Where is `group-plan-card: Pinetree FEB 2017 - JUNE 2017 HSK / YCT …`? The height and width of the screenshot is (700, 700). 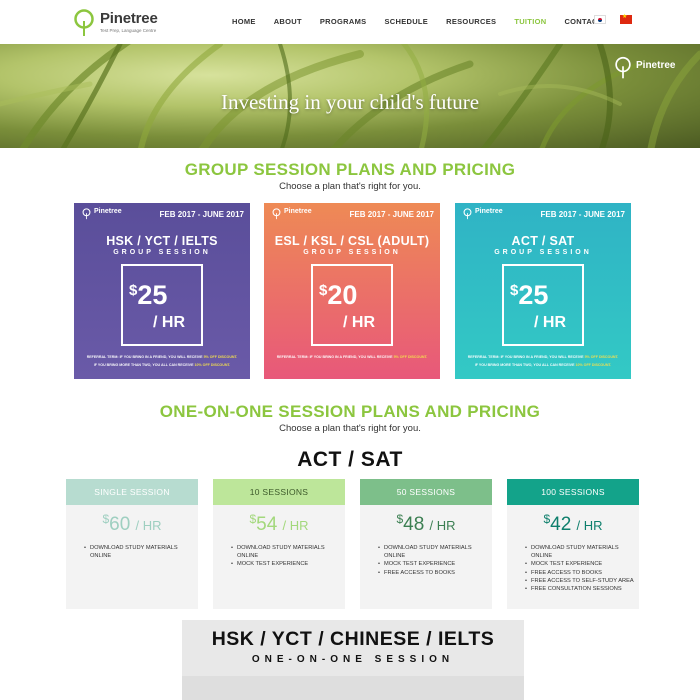 group-plan-card: Pinetree FEB 2017 - JUNE 2017 HSK / YCT … is located at coordinates (162, 291).